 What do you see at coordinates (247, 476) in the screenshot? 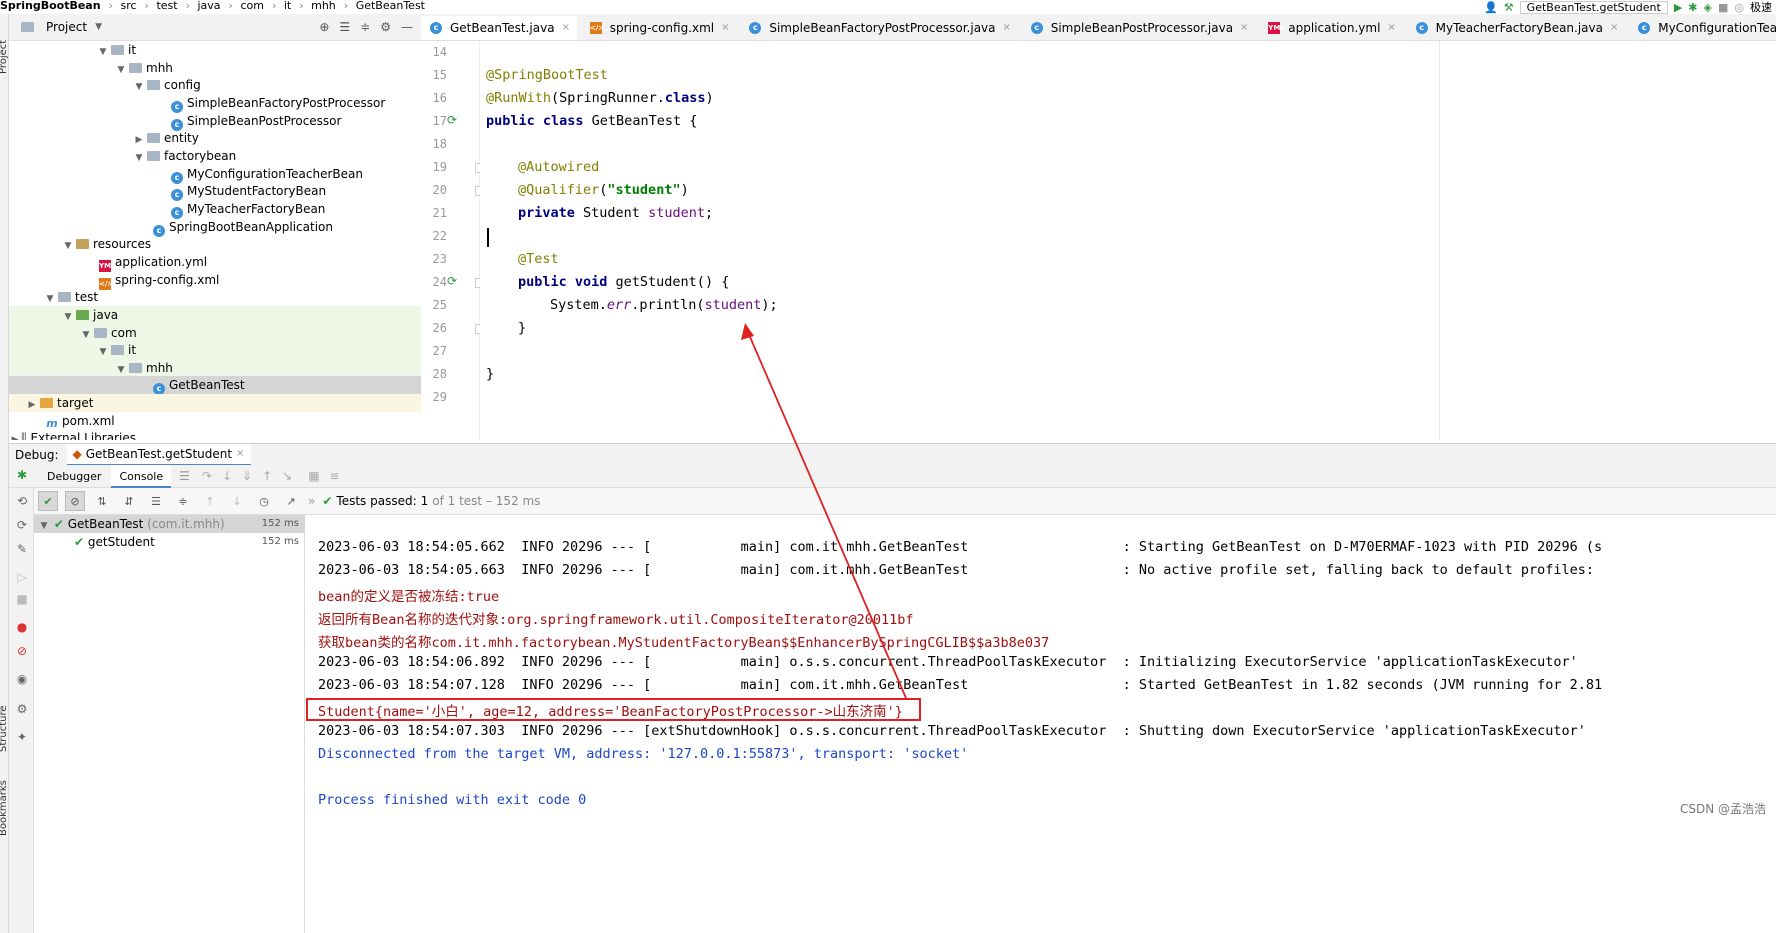
I see `force-step-into-icon: ⇓` at bounding box center [247, 476].